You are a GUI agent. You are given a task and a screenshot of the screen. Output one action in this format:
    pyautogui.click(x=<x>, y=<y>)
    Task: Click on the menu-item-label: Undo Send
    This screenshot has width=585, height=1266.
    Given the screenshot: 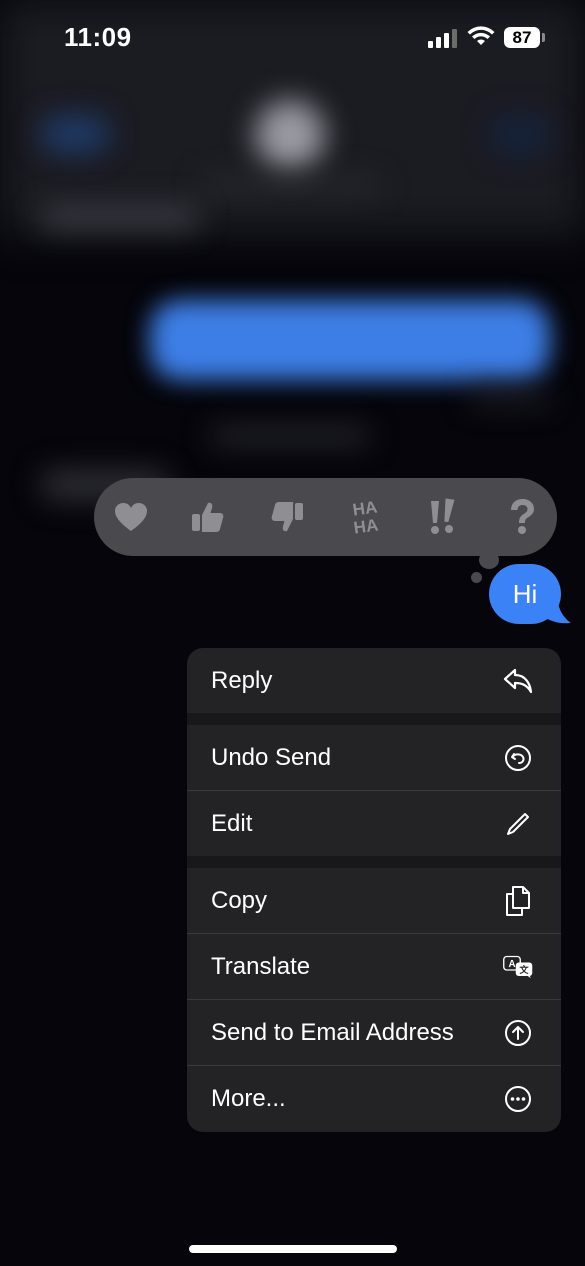 What is the action you would take?
    pyautogui.click(x=271, y=757)
    